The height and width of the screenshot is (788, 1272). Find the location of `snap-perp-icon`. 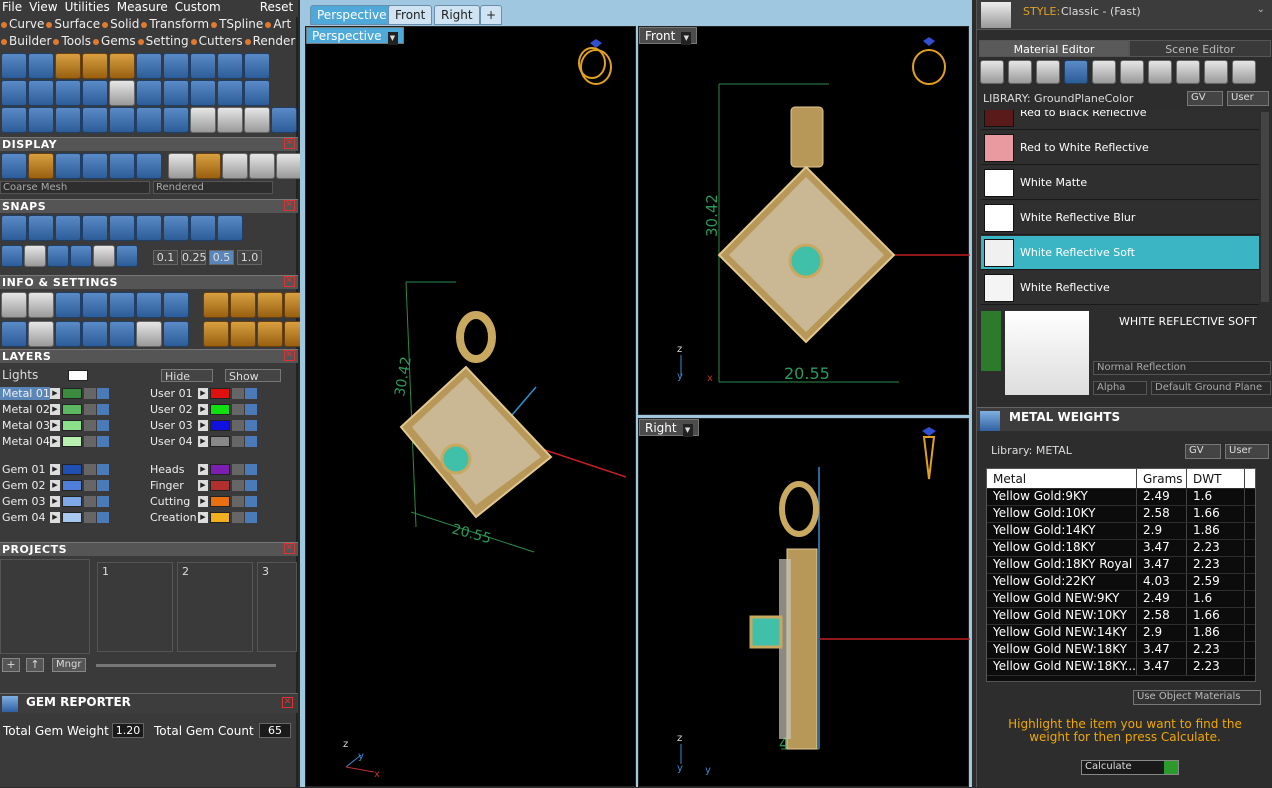

snap-perp-icon is located at coordinates (230, 228).